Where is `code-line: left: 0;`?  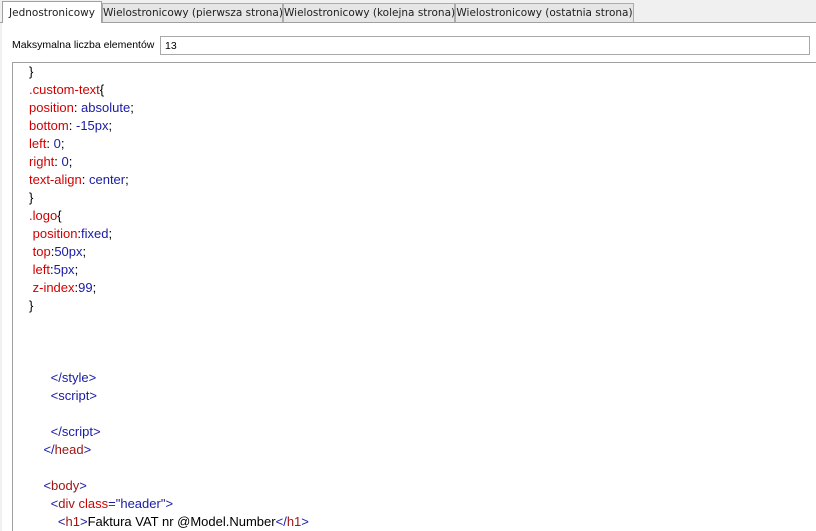
code-line: left: 0; is located at coordinates (46, 144).